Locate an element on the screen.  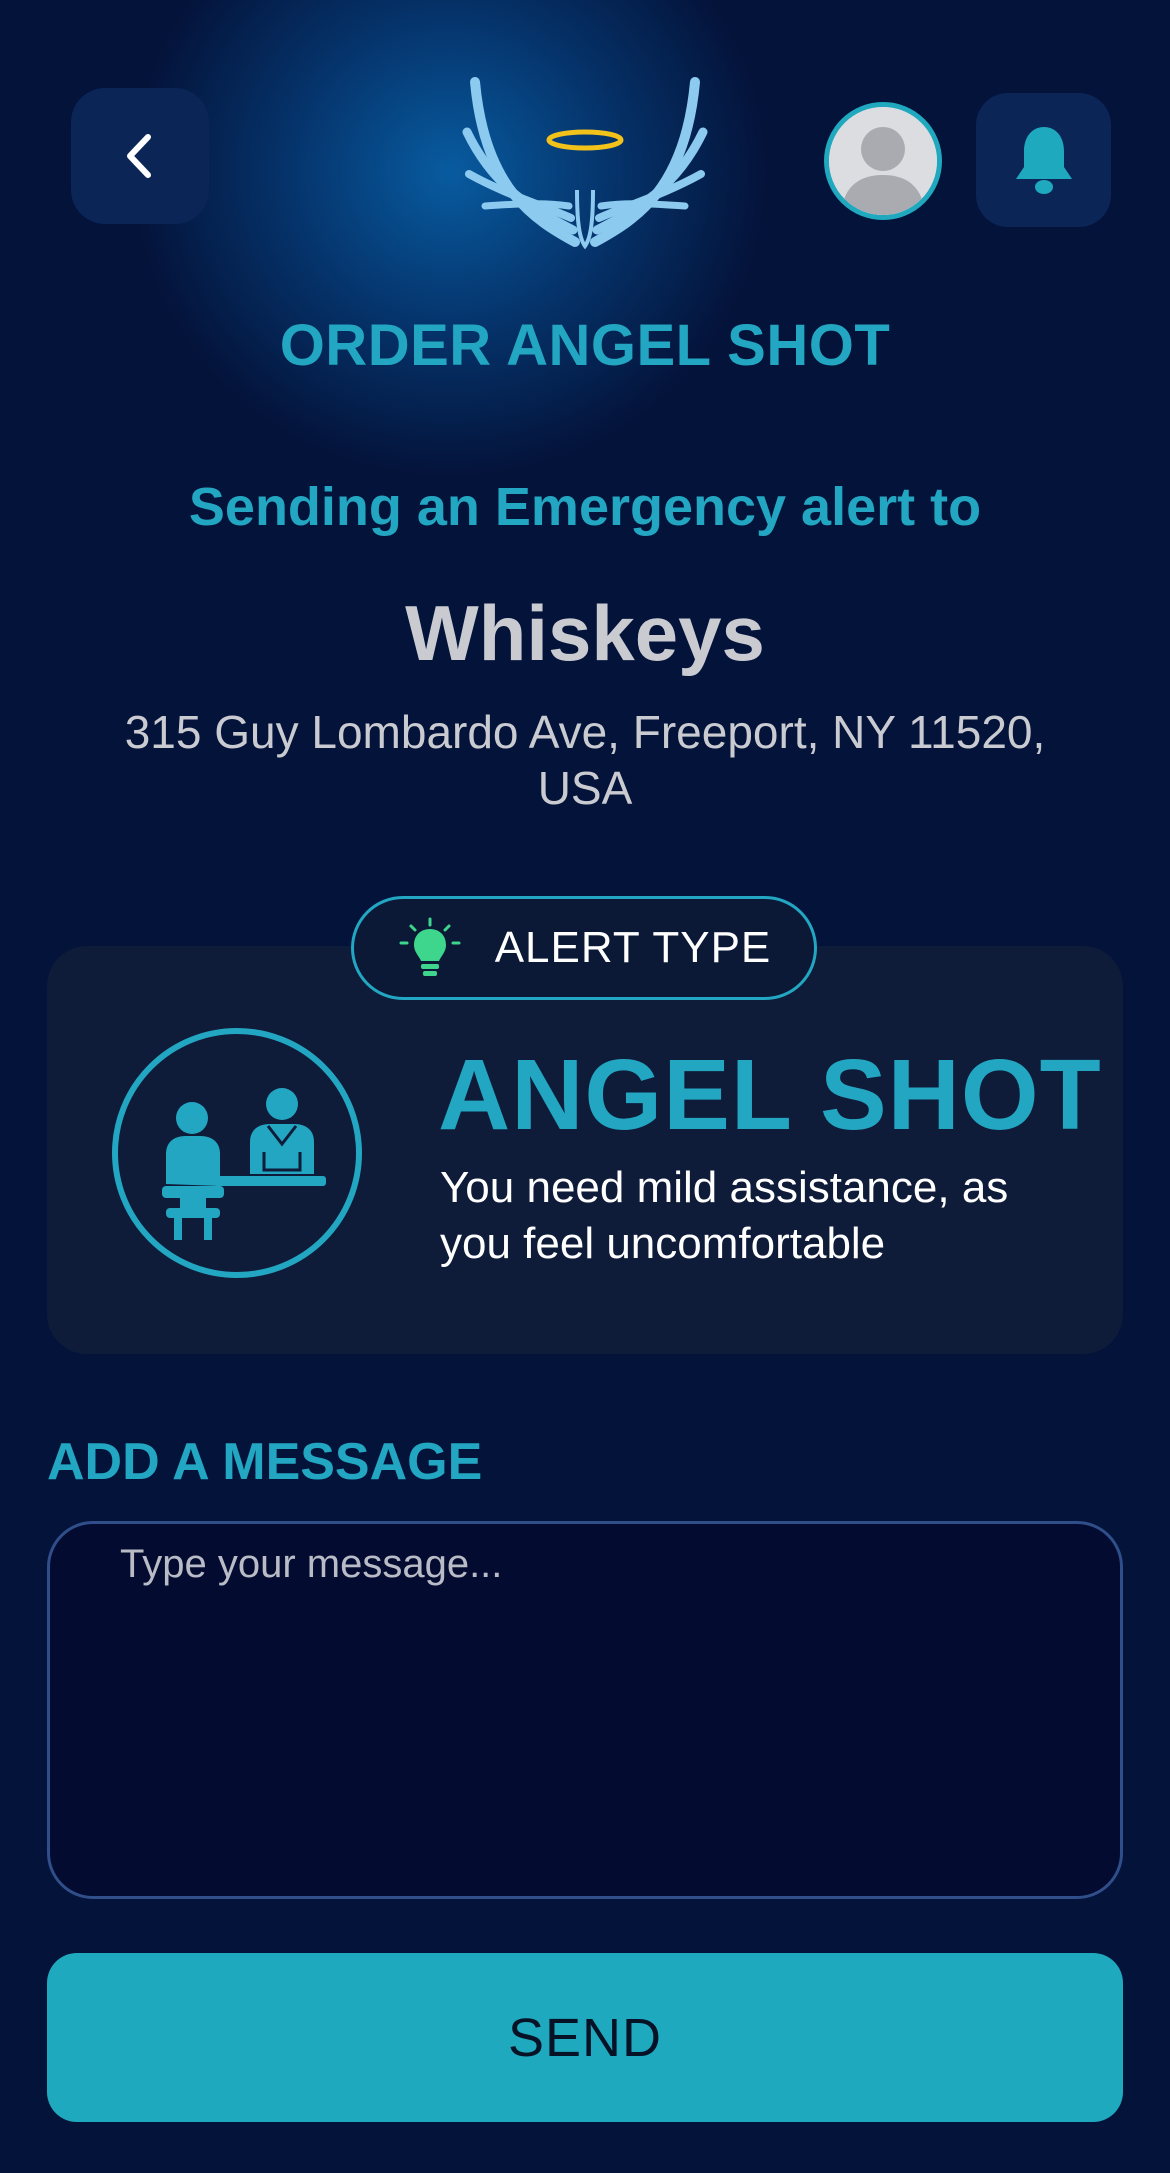
send-button: SEND is located at coordinates (585, 2037).